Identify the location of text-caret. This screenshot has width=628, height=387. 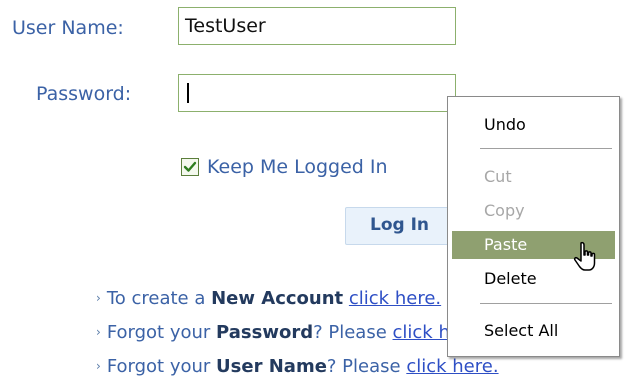
(188, 93).